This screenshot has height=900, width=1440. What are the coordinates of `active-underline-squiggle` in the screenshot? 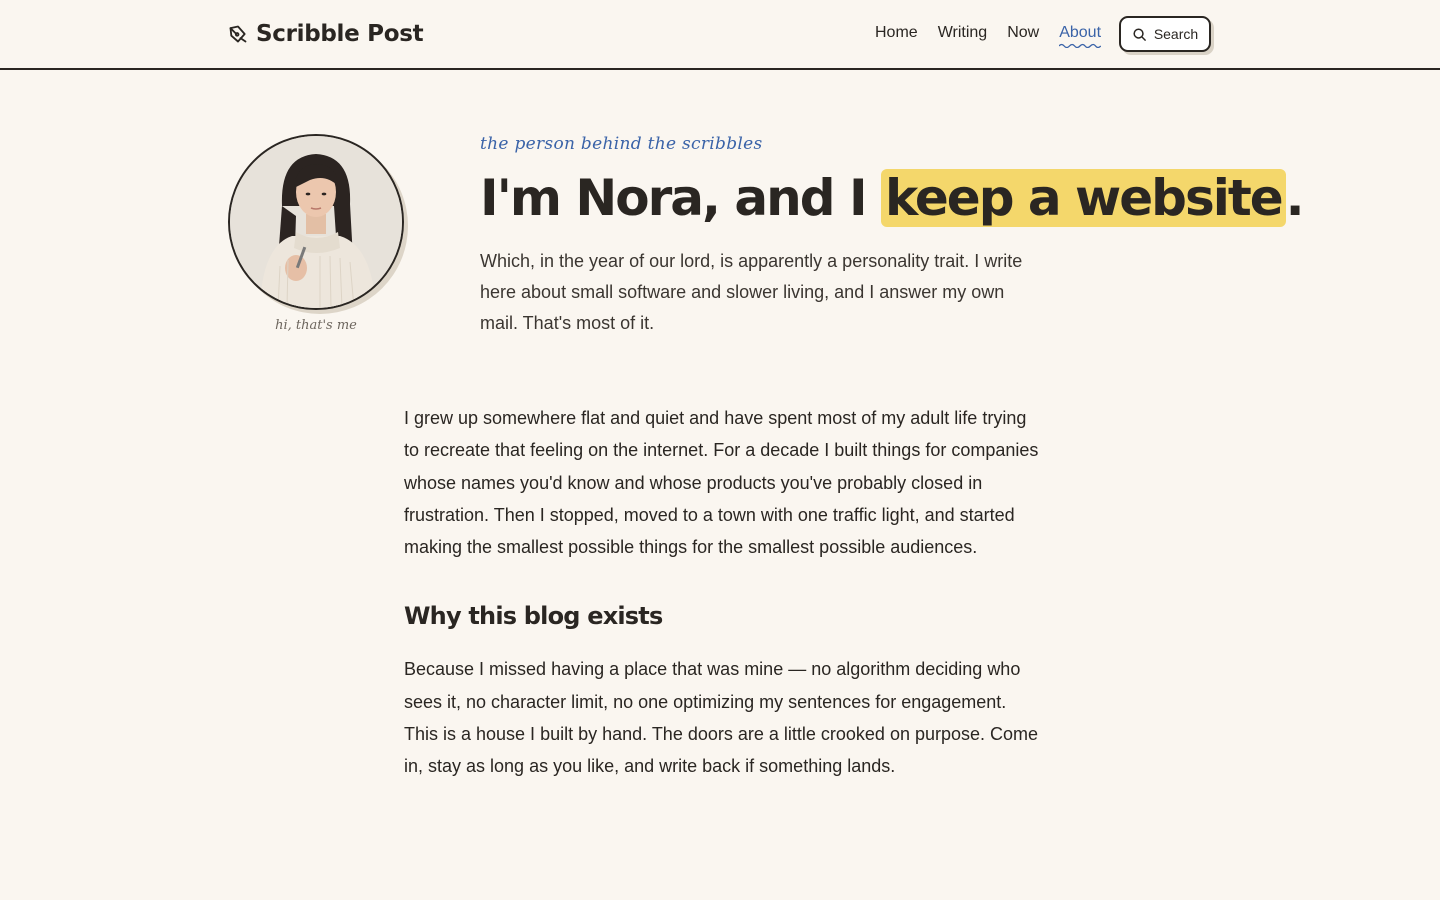 It's located at (1080, 45).